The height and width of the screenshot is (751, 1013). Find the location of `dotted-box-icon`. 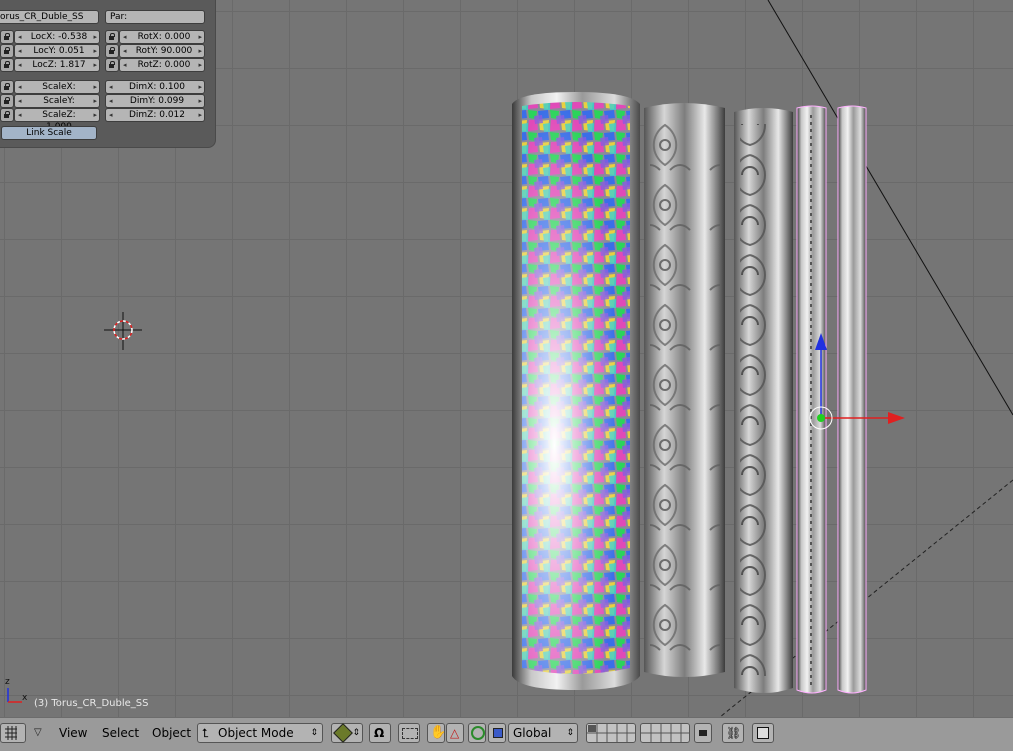

dotted-box-icon is located at coordinates (410, 733).